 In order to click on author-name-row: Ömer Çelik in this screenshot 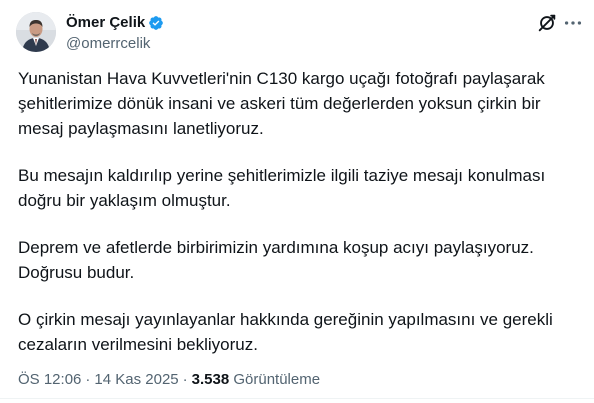, I will do `click(115, 22)`.